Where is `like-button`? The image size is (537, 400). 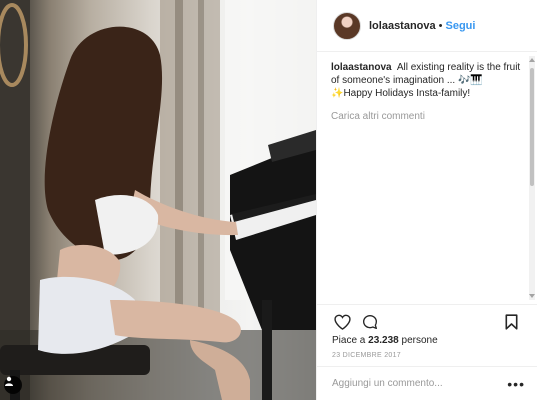 like-button is located at coordinates (342, 322).